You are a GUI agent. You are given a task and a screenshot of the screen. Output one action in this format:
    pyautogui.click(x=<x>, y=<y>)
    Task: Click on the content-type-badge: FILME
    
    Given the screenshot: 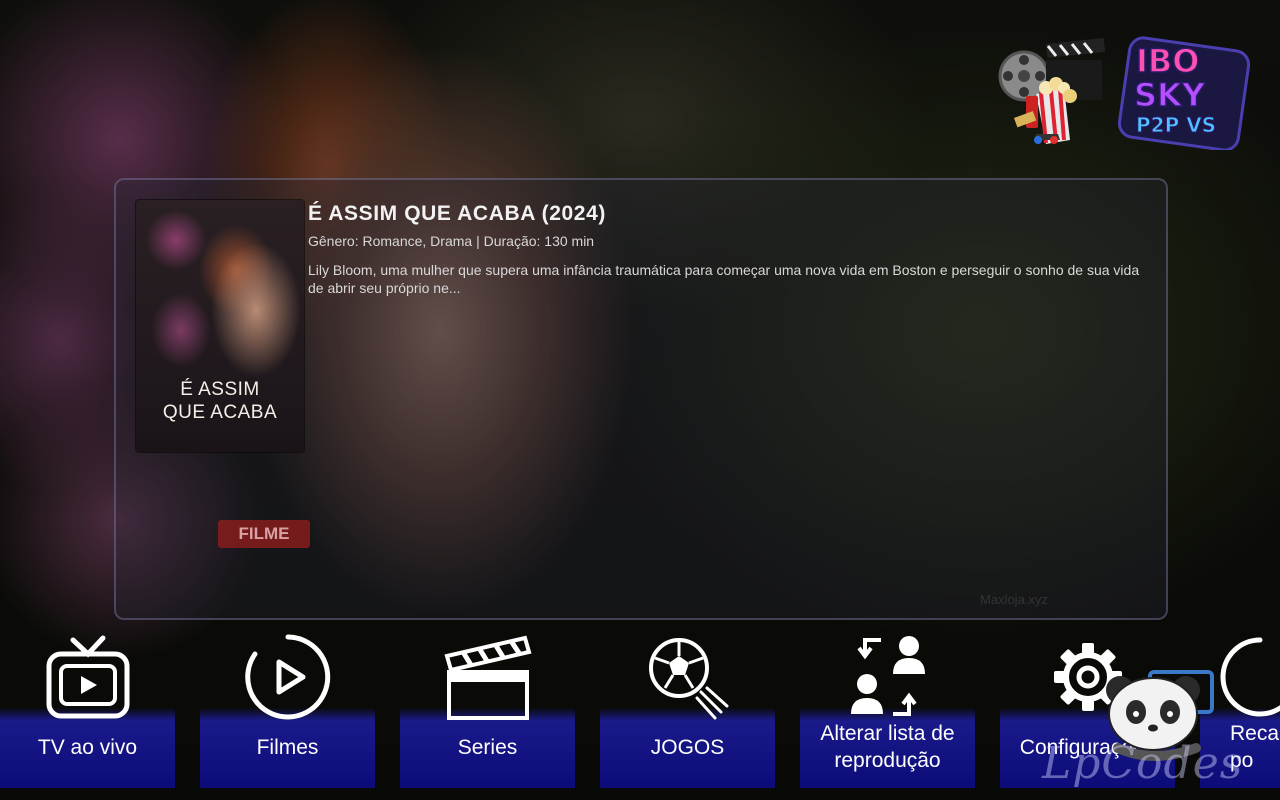 What is the action you would take?
    pyautogui.click(x=264, y=534)
    